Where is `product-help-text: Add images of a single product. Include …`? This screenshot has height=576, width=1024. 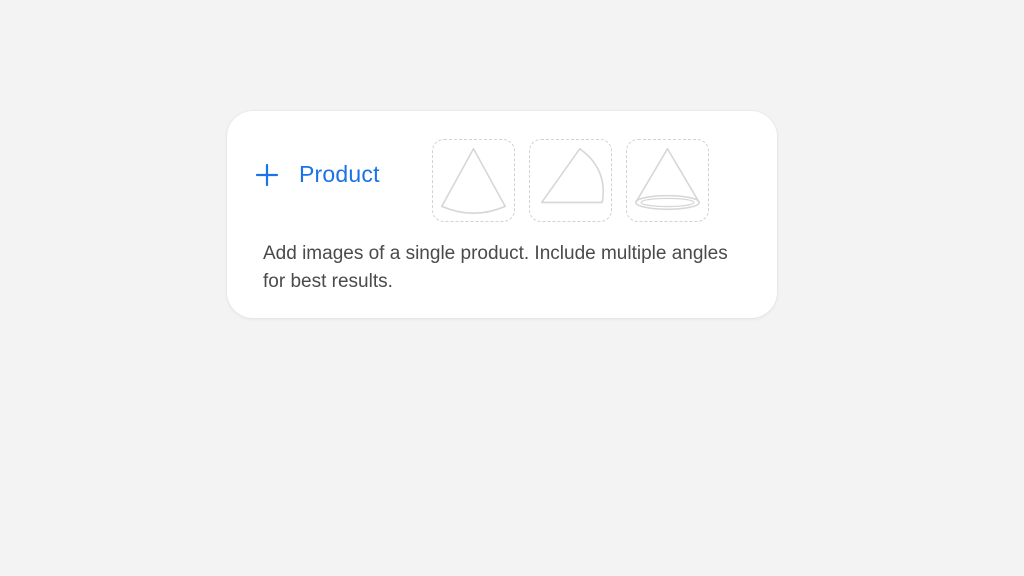
product-help-text: Add images of a single product. Include … is located at coordinates (495, 267).